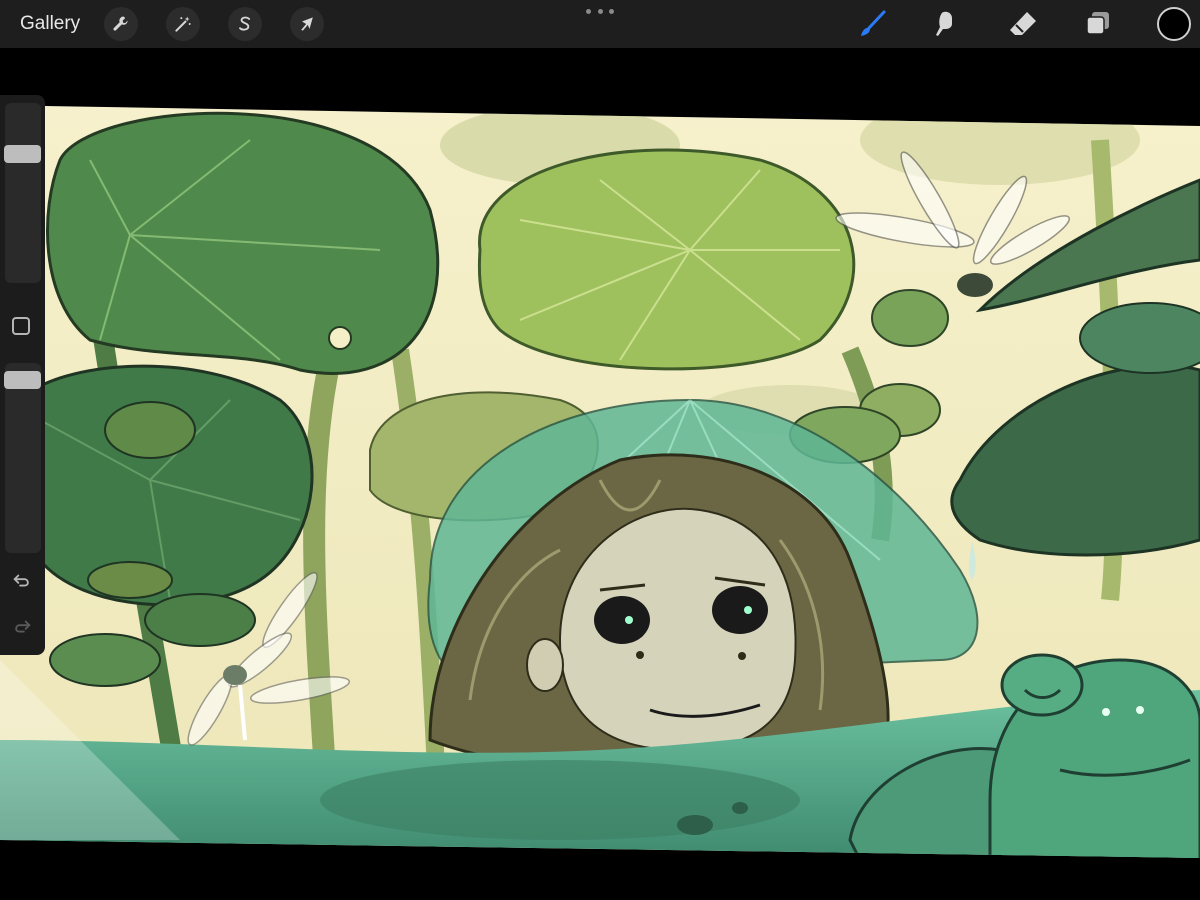 The image size is (1200, 900). What do you see at coordinates (1042, 685) in the screenshot?
I see `frog-eye-bump` at bounding box center [1042, 685].